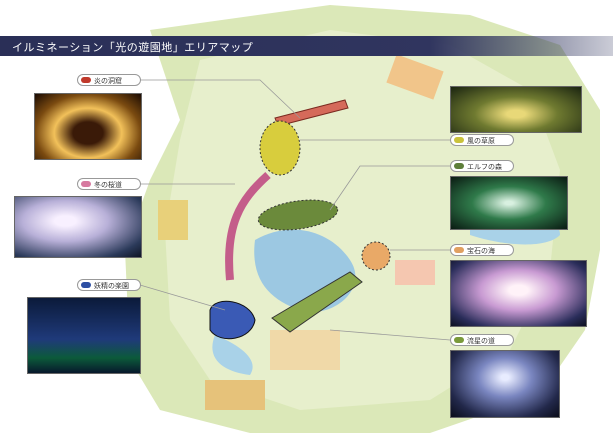  What do you see at coordinates (78, 227) in the screenshot?
I see `photo-sakura` at bounding box center [78, 227].